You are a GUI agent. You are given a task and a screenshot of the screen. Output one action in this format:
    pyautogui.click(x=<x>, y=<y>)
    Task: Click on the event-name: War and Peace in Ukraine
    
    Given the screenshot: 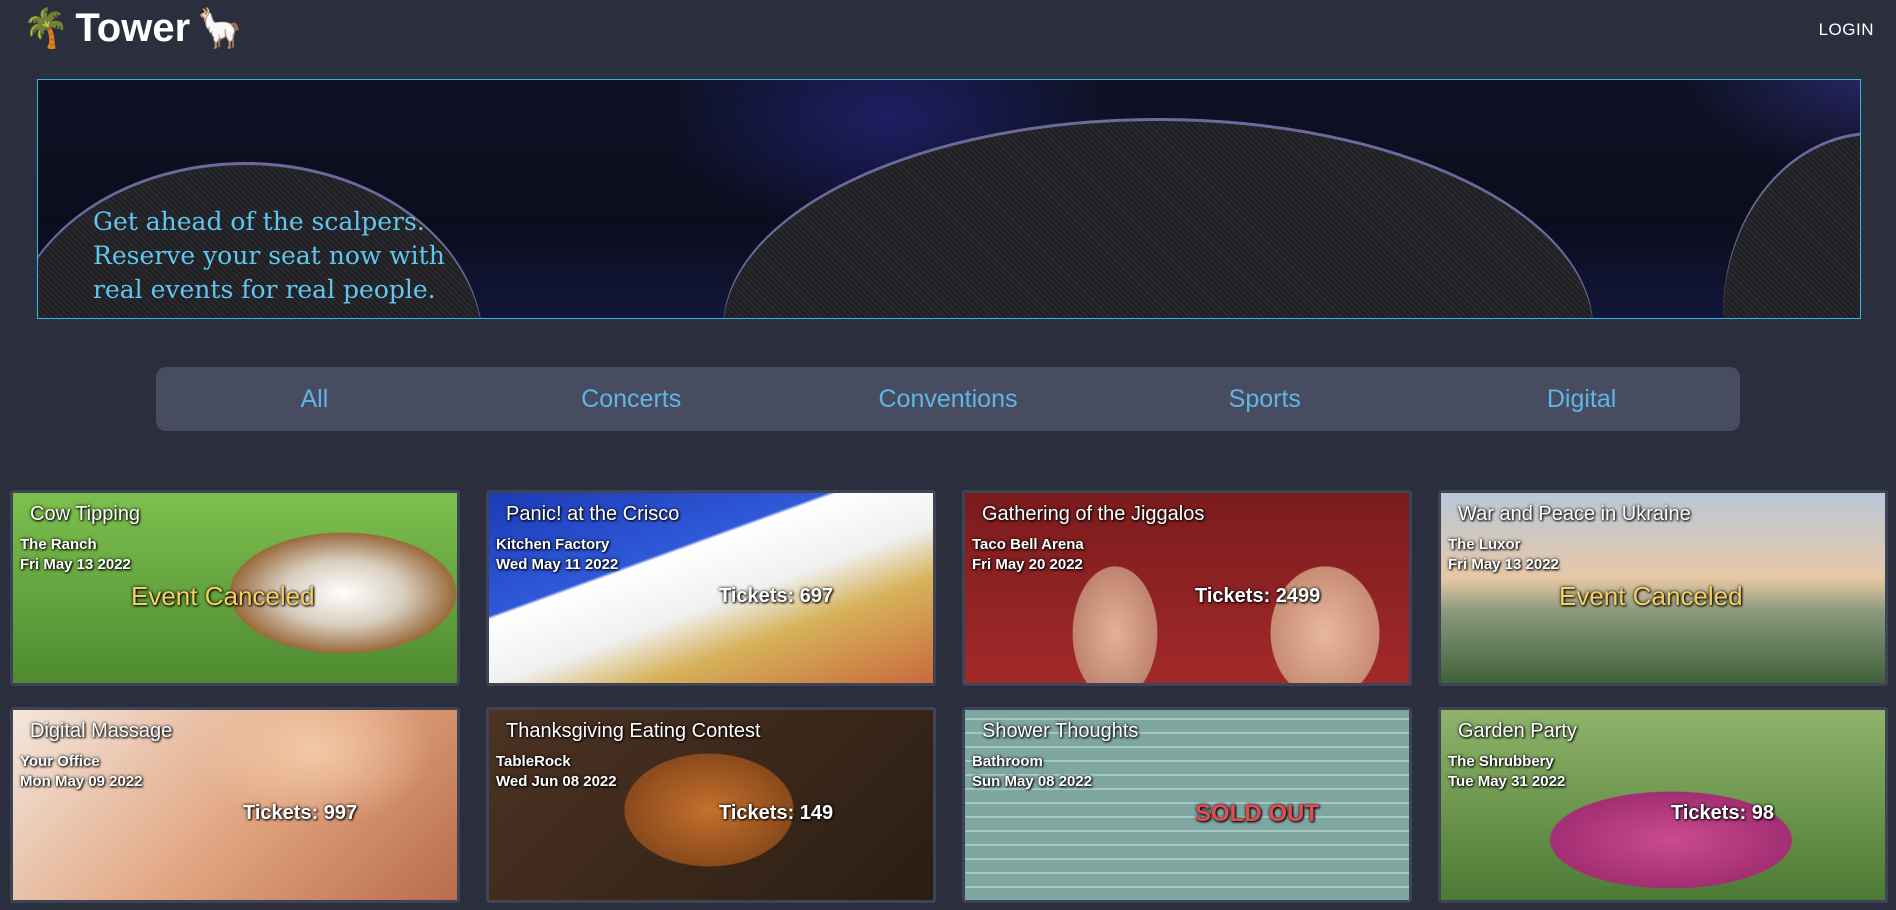 What is the action you would take?
    pyautogui.click(x=1574, y=514)
    